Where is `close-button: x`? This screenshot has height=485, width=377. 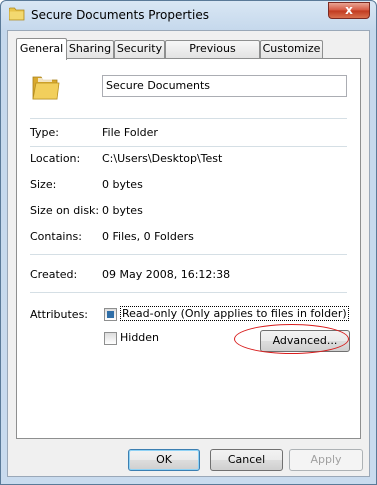
close-button: x is located at coordinates (349, 10).